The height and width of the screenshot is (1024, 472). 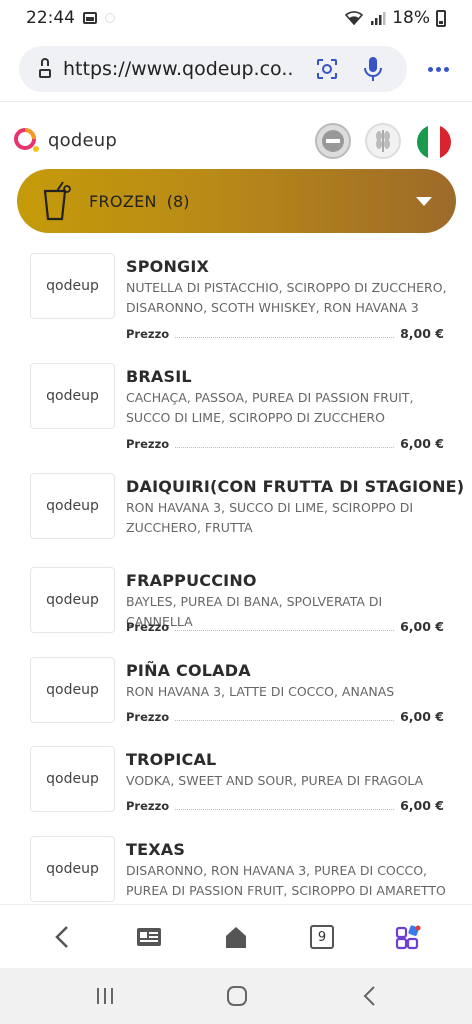 I want to click on battery-icon, so click(x=441, y=18).